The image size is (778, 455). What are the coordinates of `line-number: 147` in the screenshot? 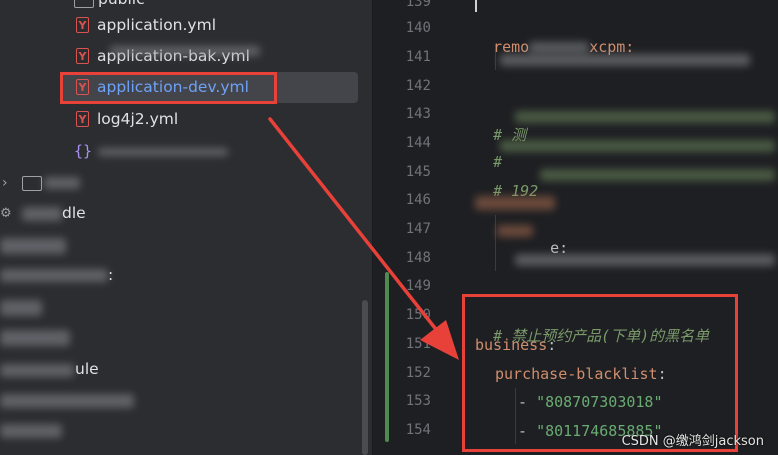 It's located at (418, 229).